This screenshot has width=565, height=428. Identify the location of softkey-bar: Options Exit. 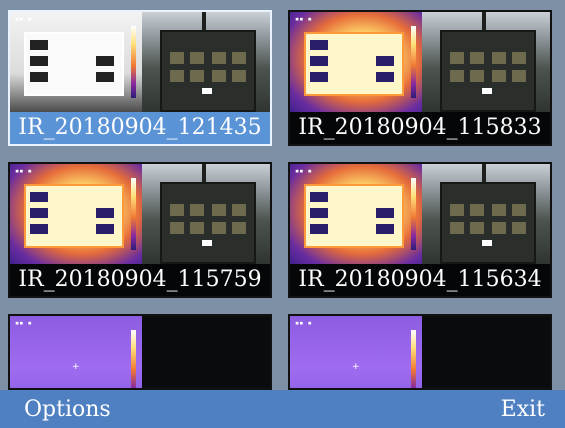
(282, 409).